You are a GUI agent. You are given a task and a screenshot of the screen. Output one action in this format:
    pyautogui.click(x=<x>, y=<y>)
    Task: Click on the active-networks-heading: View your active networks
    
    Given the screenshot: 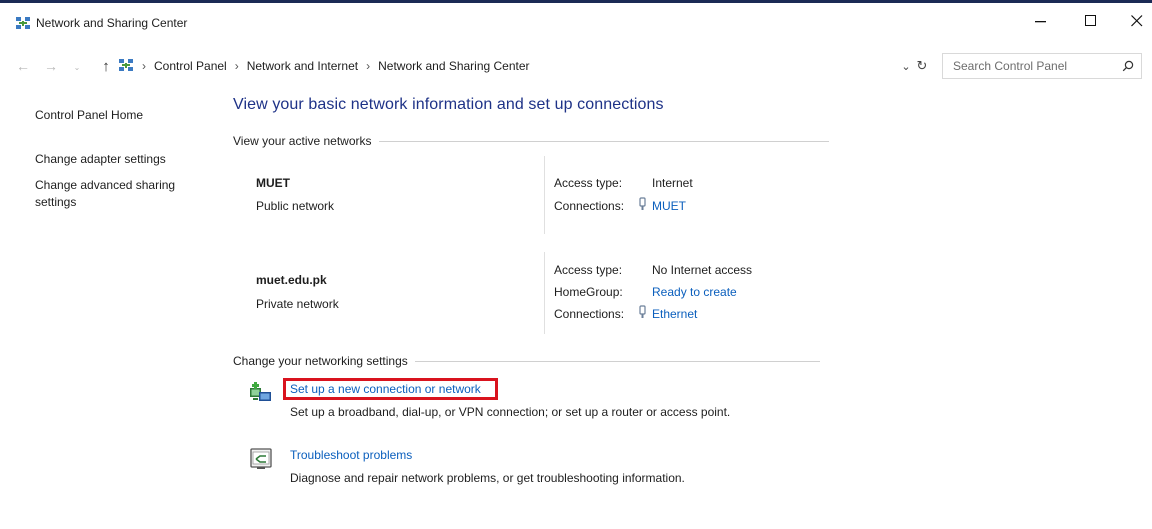 What is the action you would take?
    pyautogui.click(x=531, y=141)
    